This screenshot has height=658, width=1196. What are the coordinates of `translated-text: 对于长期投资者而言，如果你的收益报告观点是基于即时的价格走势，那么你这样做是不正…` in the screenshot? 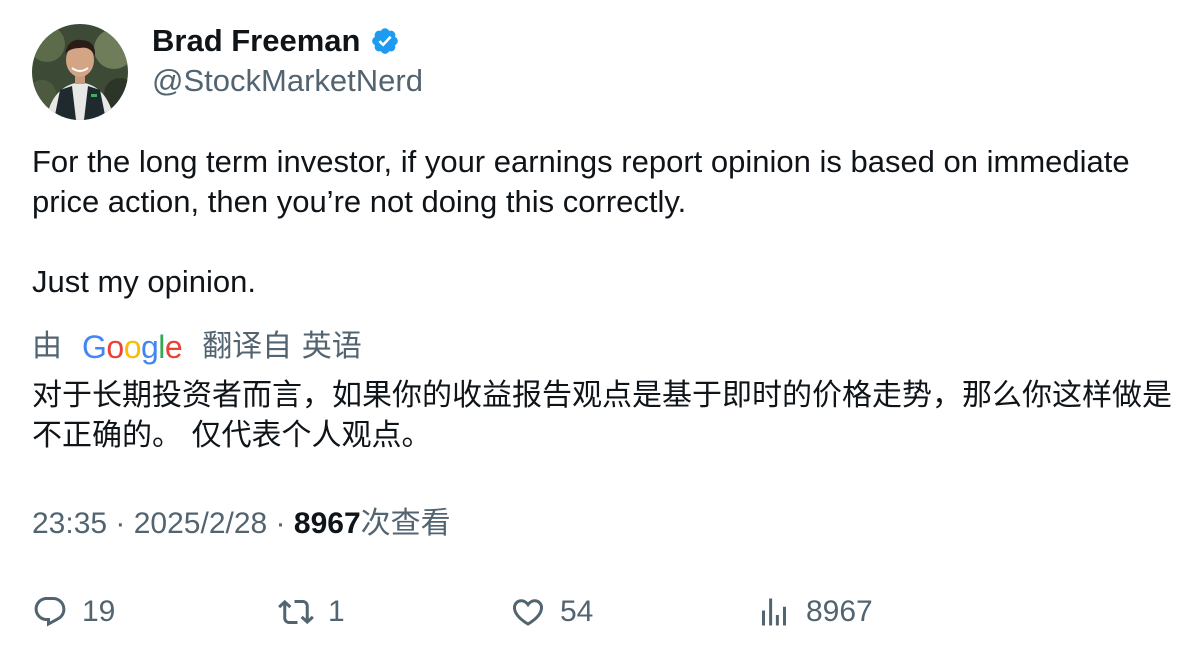 It's located at (602, 415).